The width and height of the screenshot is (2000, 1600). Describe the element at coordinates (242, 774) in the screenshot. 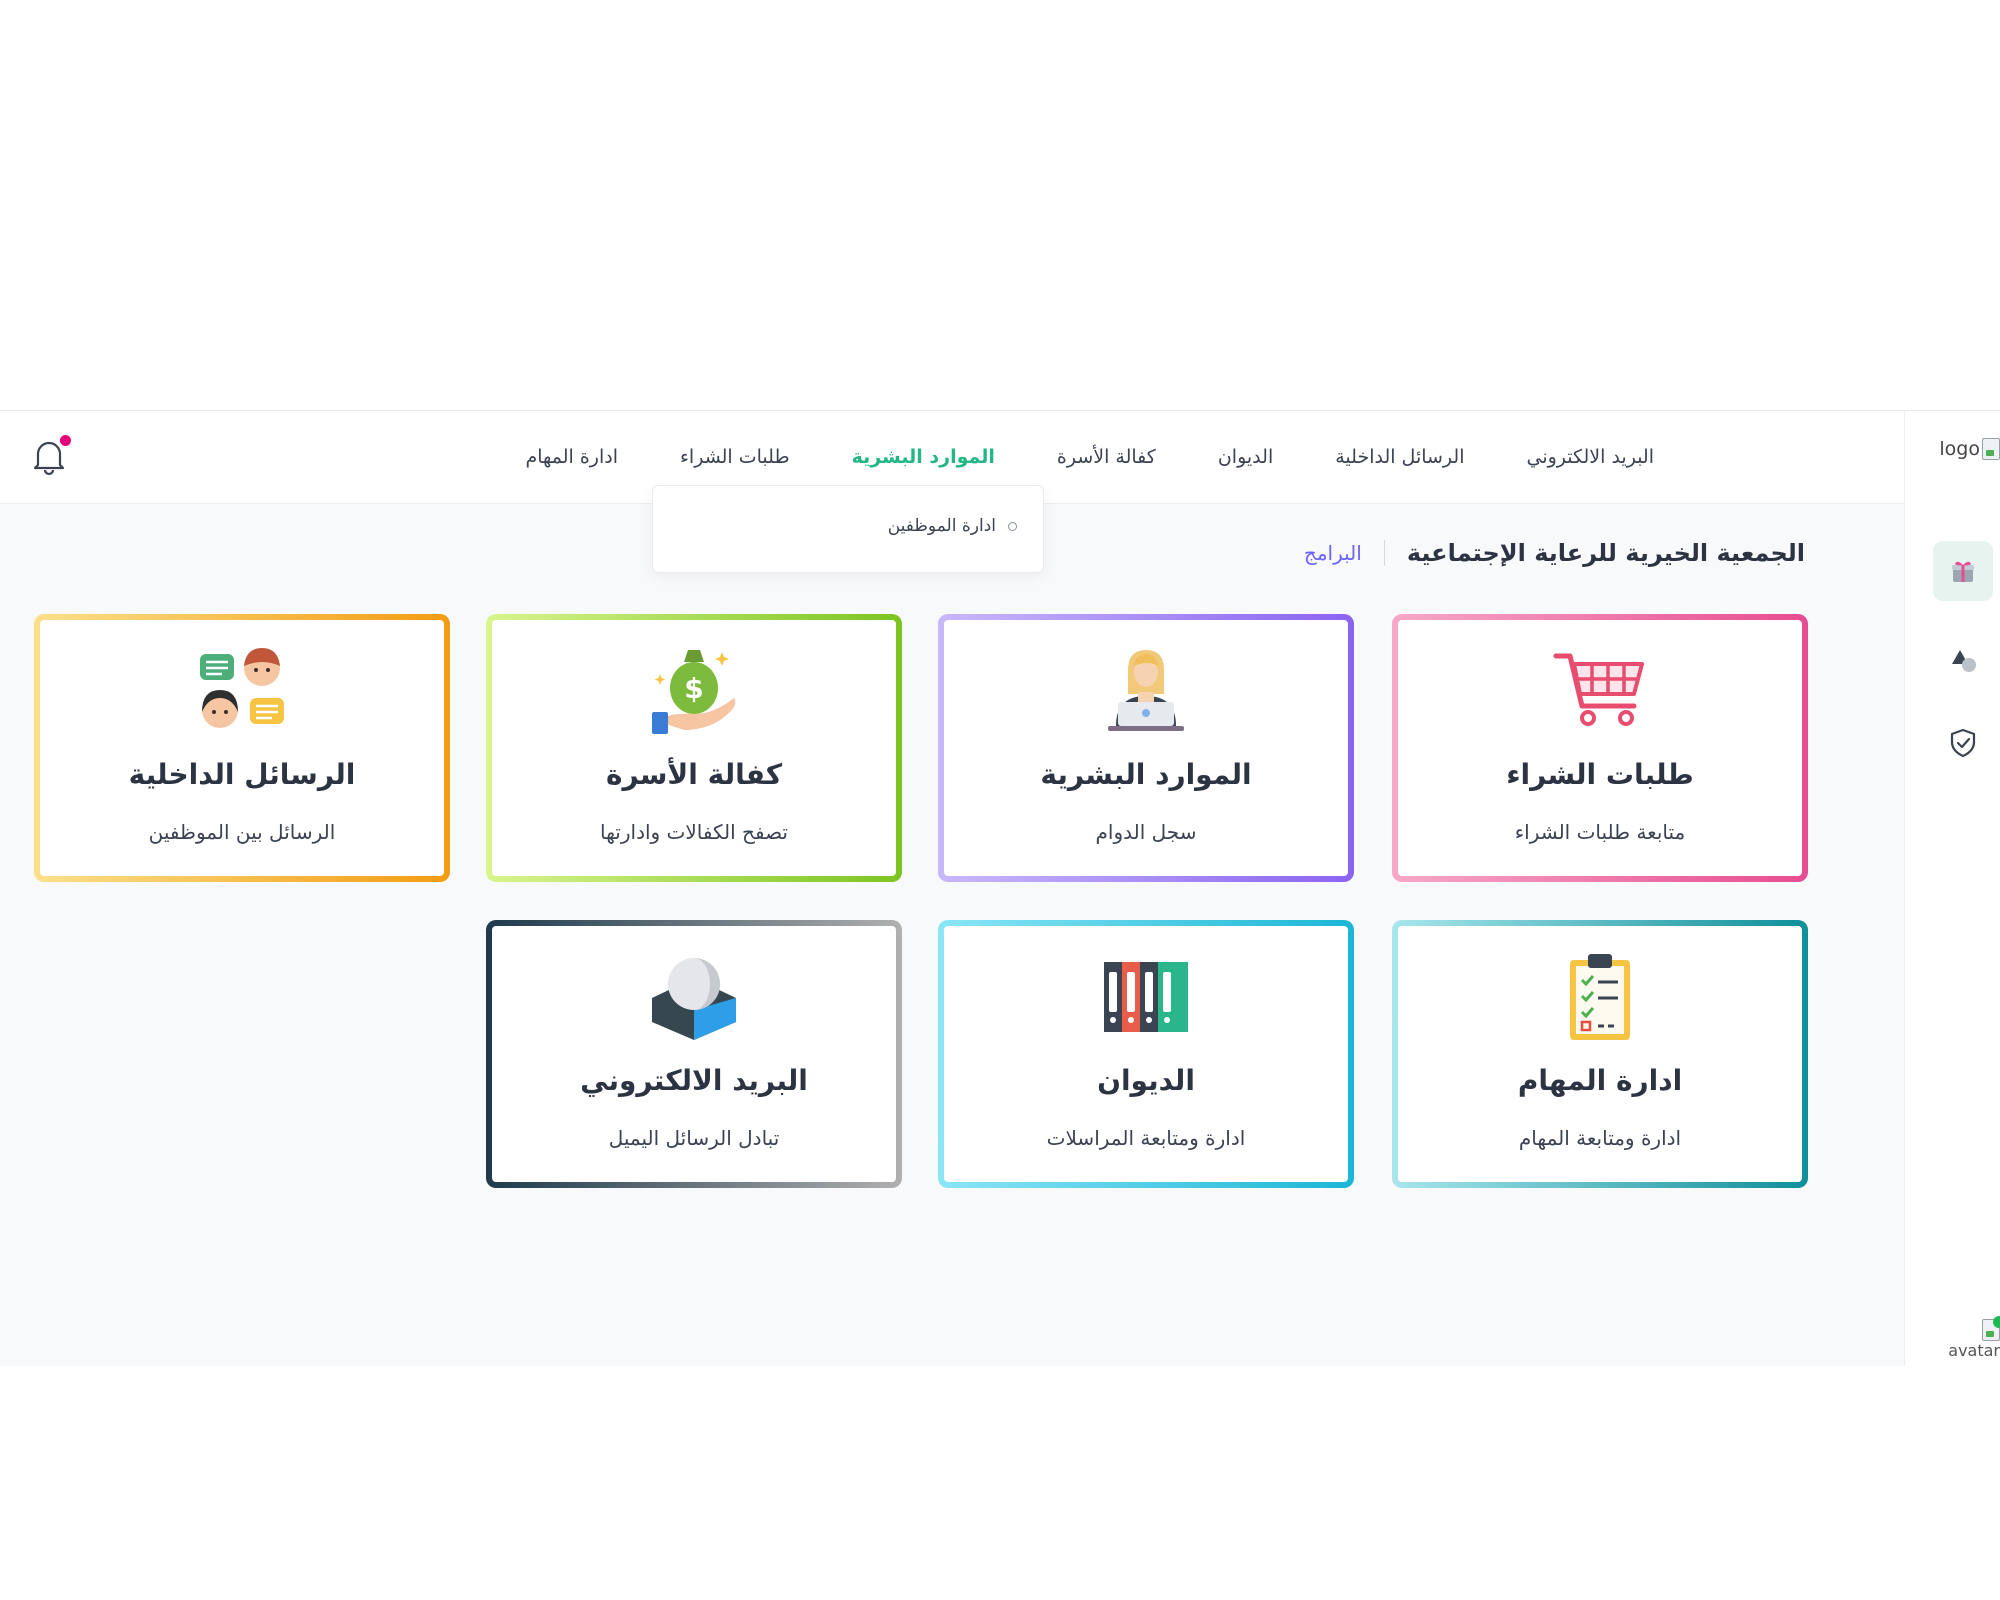

I see `card-title: الرسائل الداخلية` at that location.